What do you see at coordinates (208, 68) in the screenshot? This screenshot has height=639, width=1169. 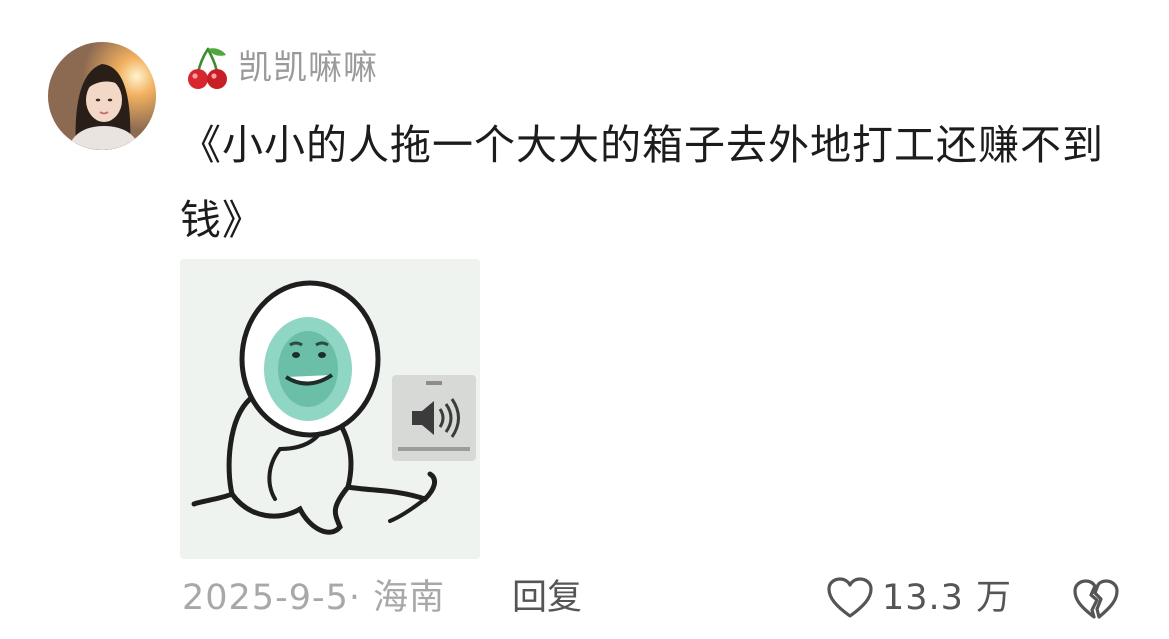 I see `cherry-icon` at bounding box center [208, 68].